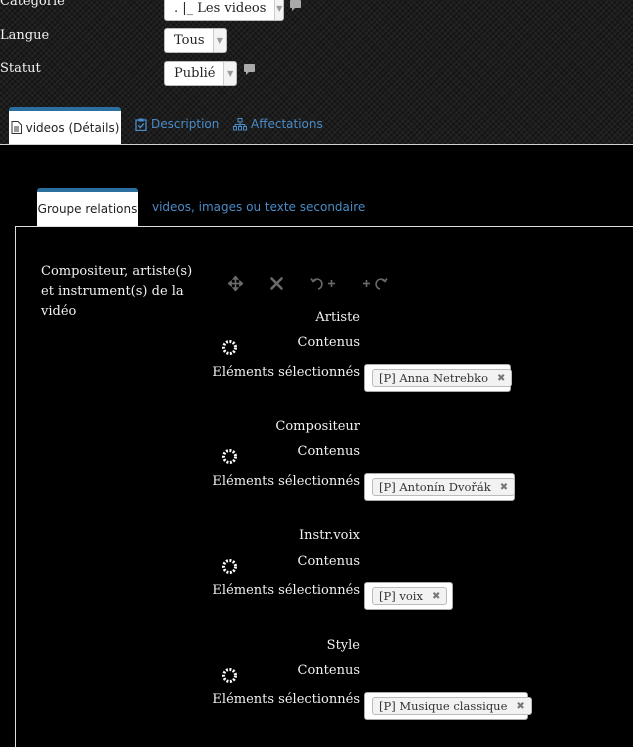 This screenshot has height=747, width=633. What do you see at coordinates (317, 426) in the screenshot?
I see `group-title-compositeur: Compositeur` at bounding box center [317, 426].